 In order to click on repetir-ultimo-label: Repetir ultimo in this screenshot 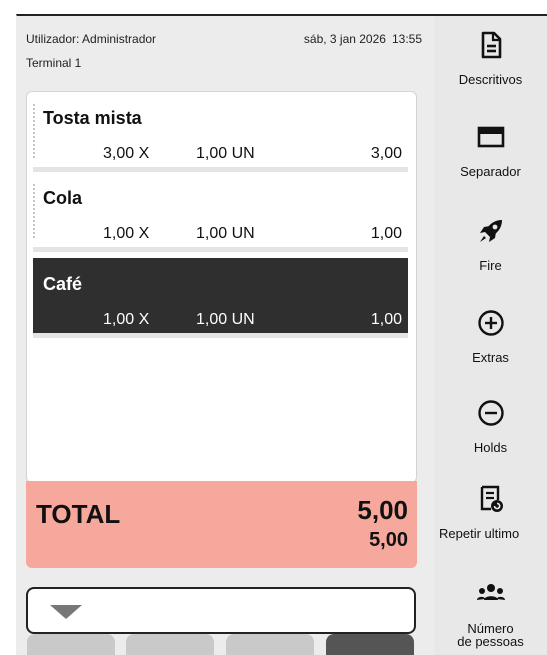, I will do `click(479, 533)`.